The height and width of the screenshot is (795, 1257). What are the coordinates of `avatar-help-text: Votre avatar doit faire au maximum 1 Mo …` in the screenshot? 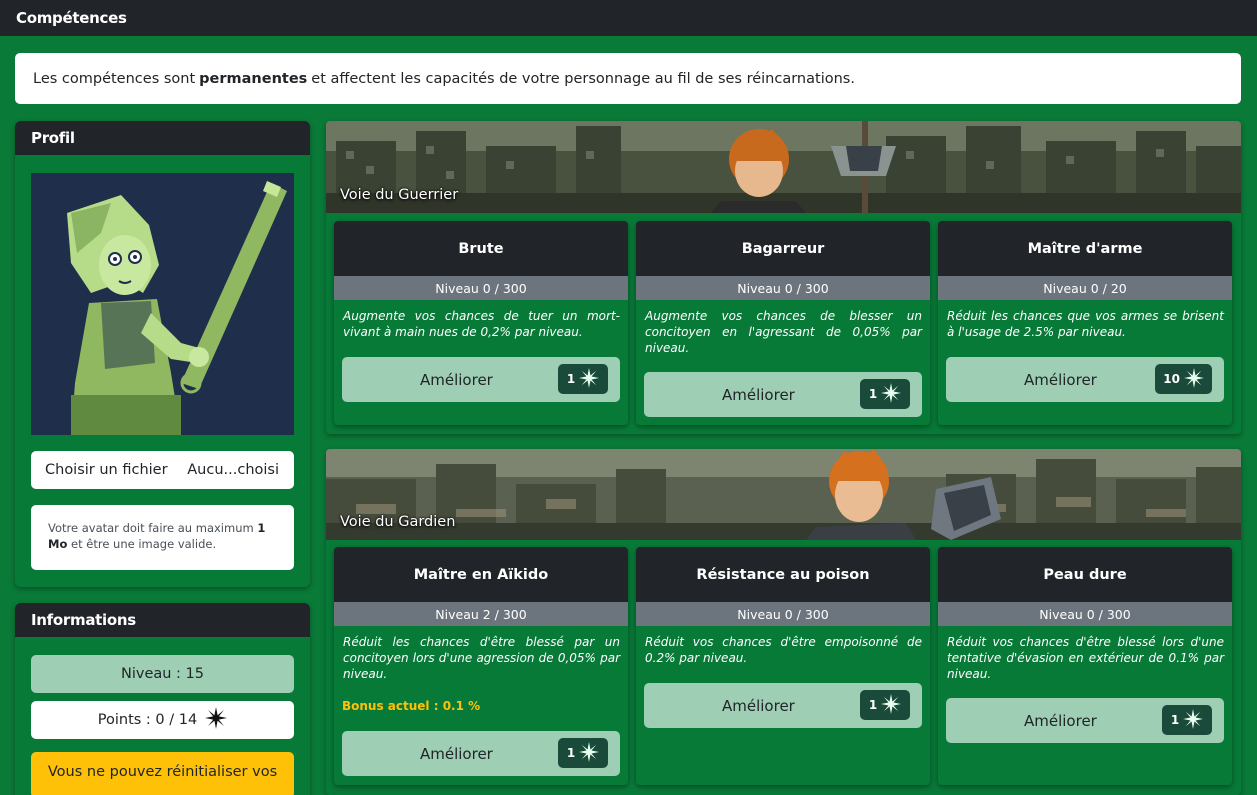 It's located at (162, 537).